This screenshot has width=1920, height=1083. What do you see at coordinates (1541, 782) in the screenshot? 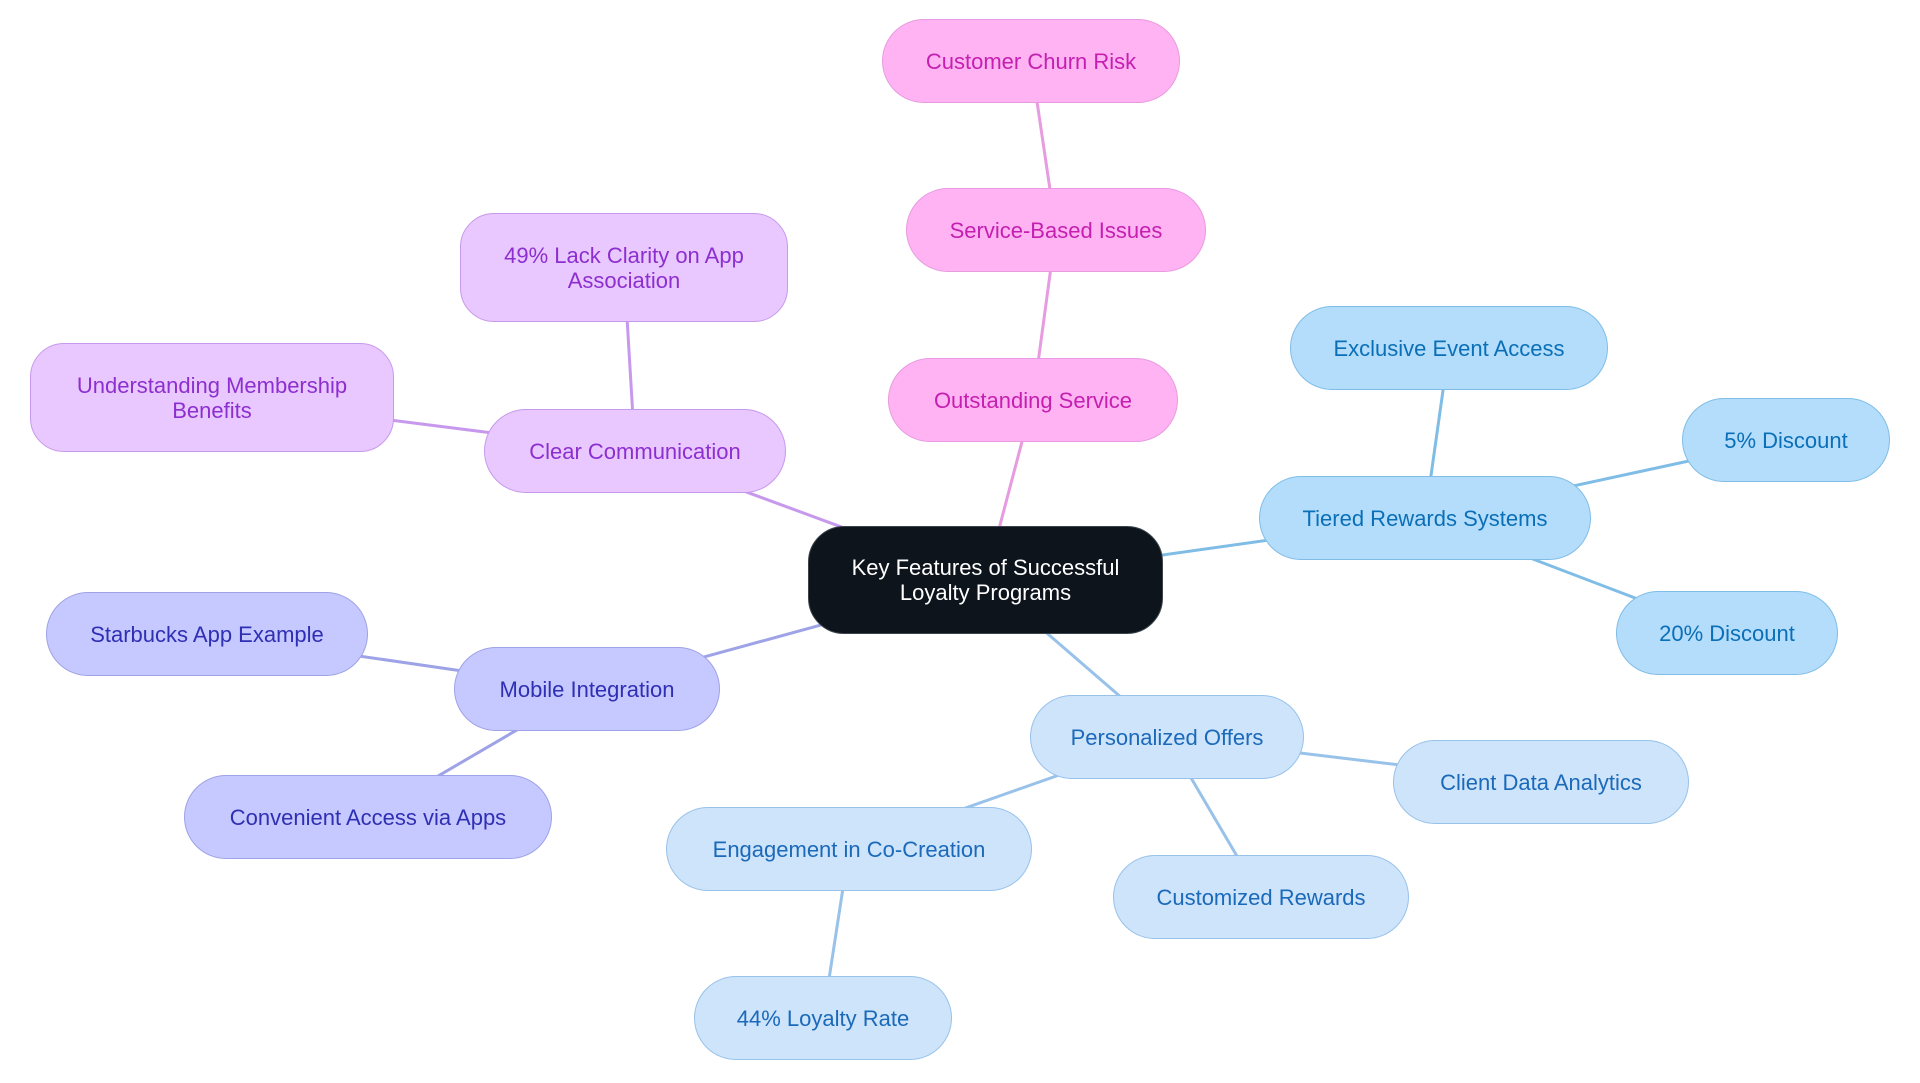
I see `node-client-data-analytics: Client Data Analytics` at bounding box center [1541, 782].